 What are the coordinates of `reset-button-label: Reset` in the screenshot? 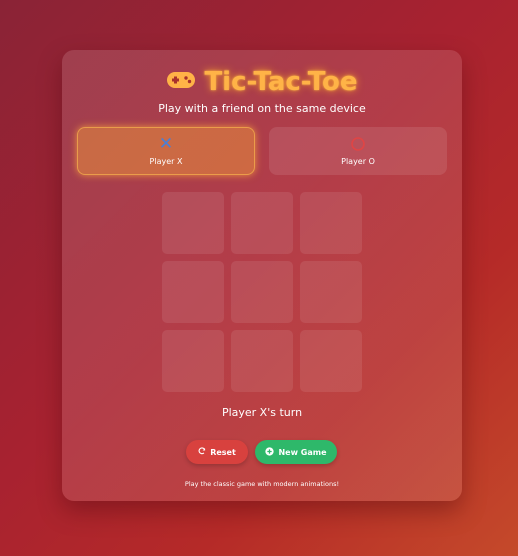 It's located at (223, 452).